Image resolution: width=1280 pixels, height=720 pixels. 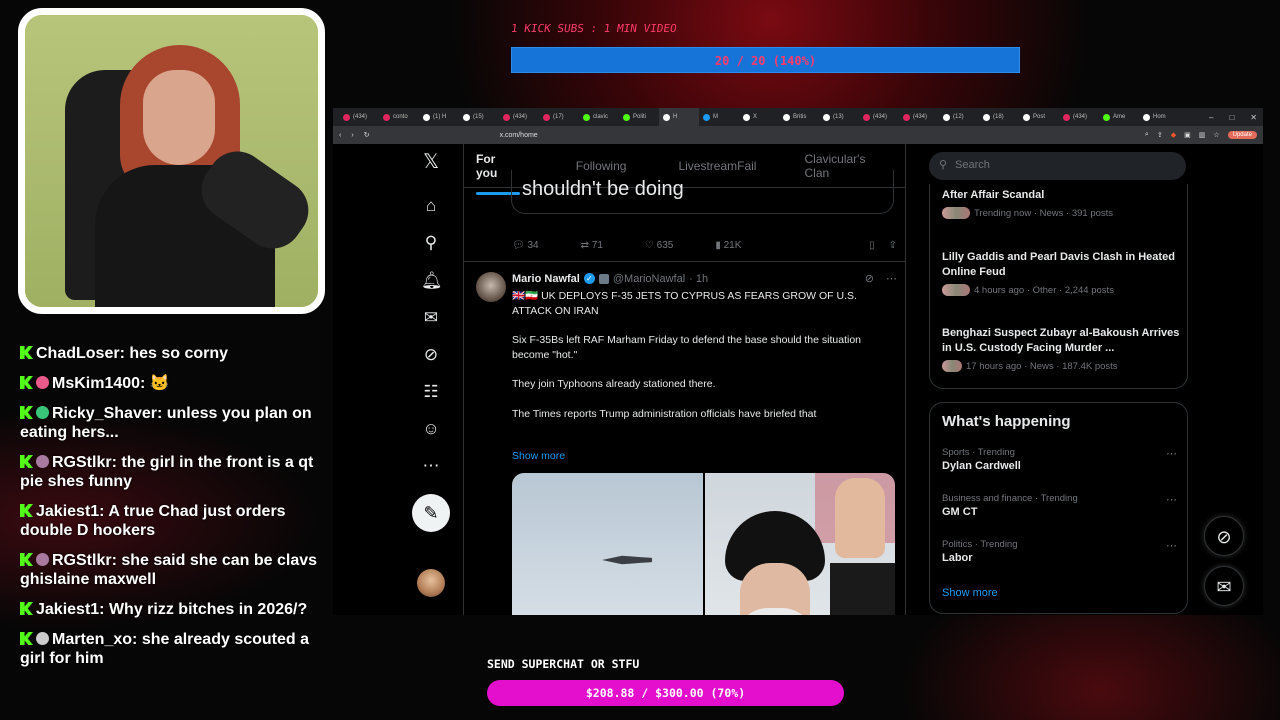 What do you see at coordinates (96, 383) in the screenshot?
I see `chat-username: MsKim1400` at bounding box center [96, 383].